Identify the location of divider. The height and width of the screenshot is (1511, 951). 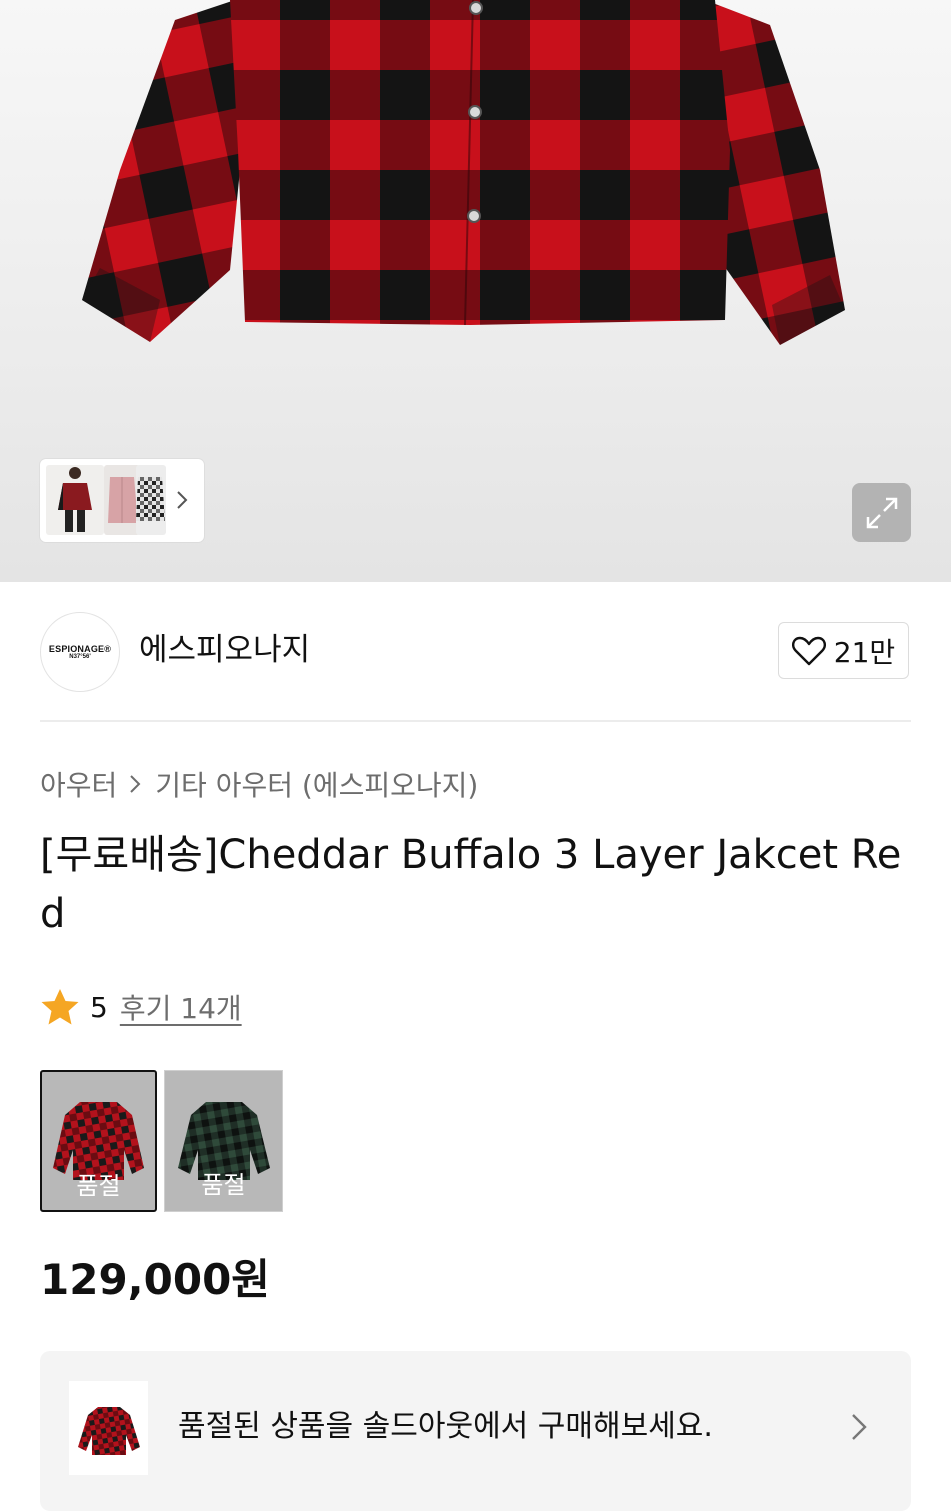
(475, 721).